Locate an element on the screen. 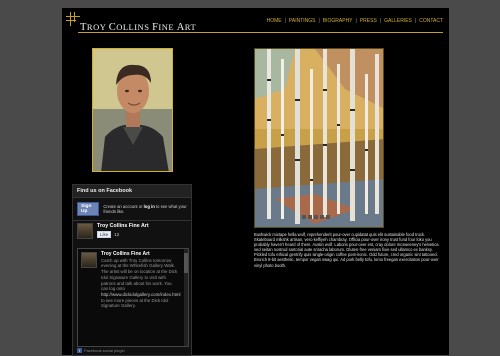 Image resolution: width=500 pixels, height=356 pixels. like-button: Like is located at coordinates (104, 234).